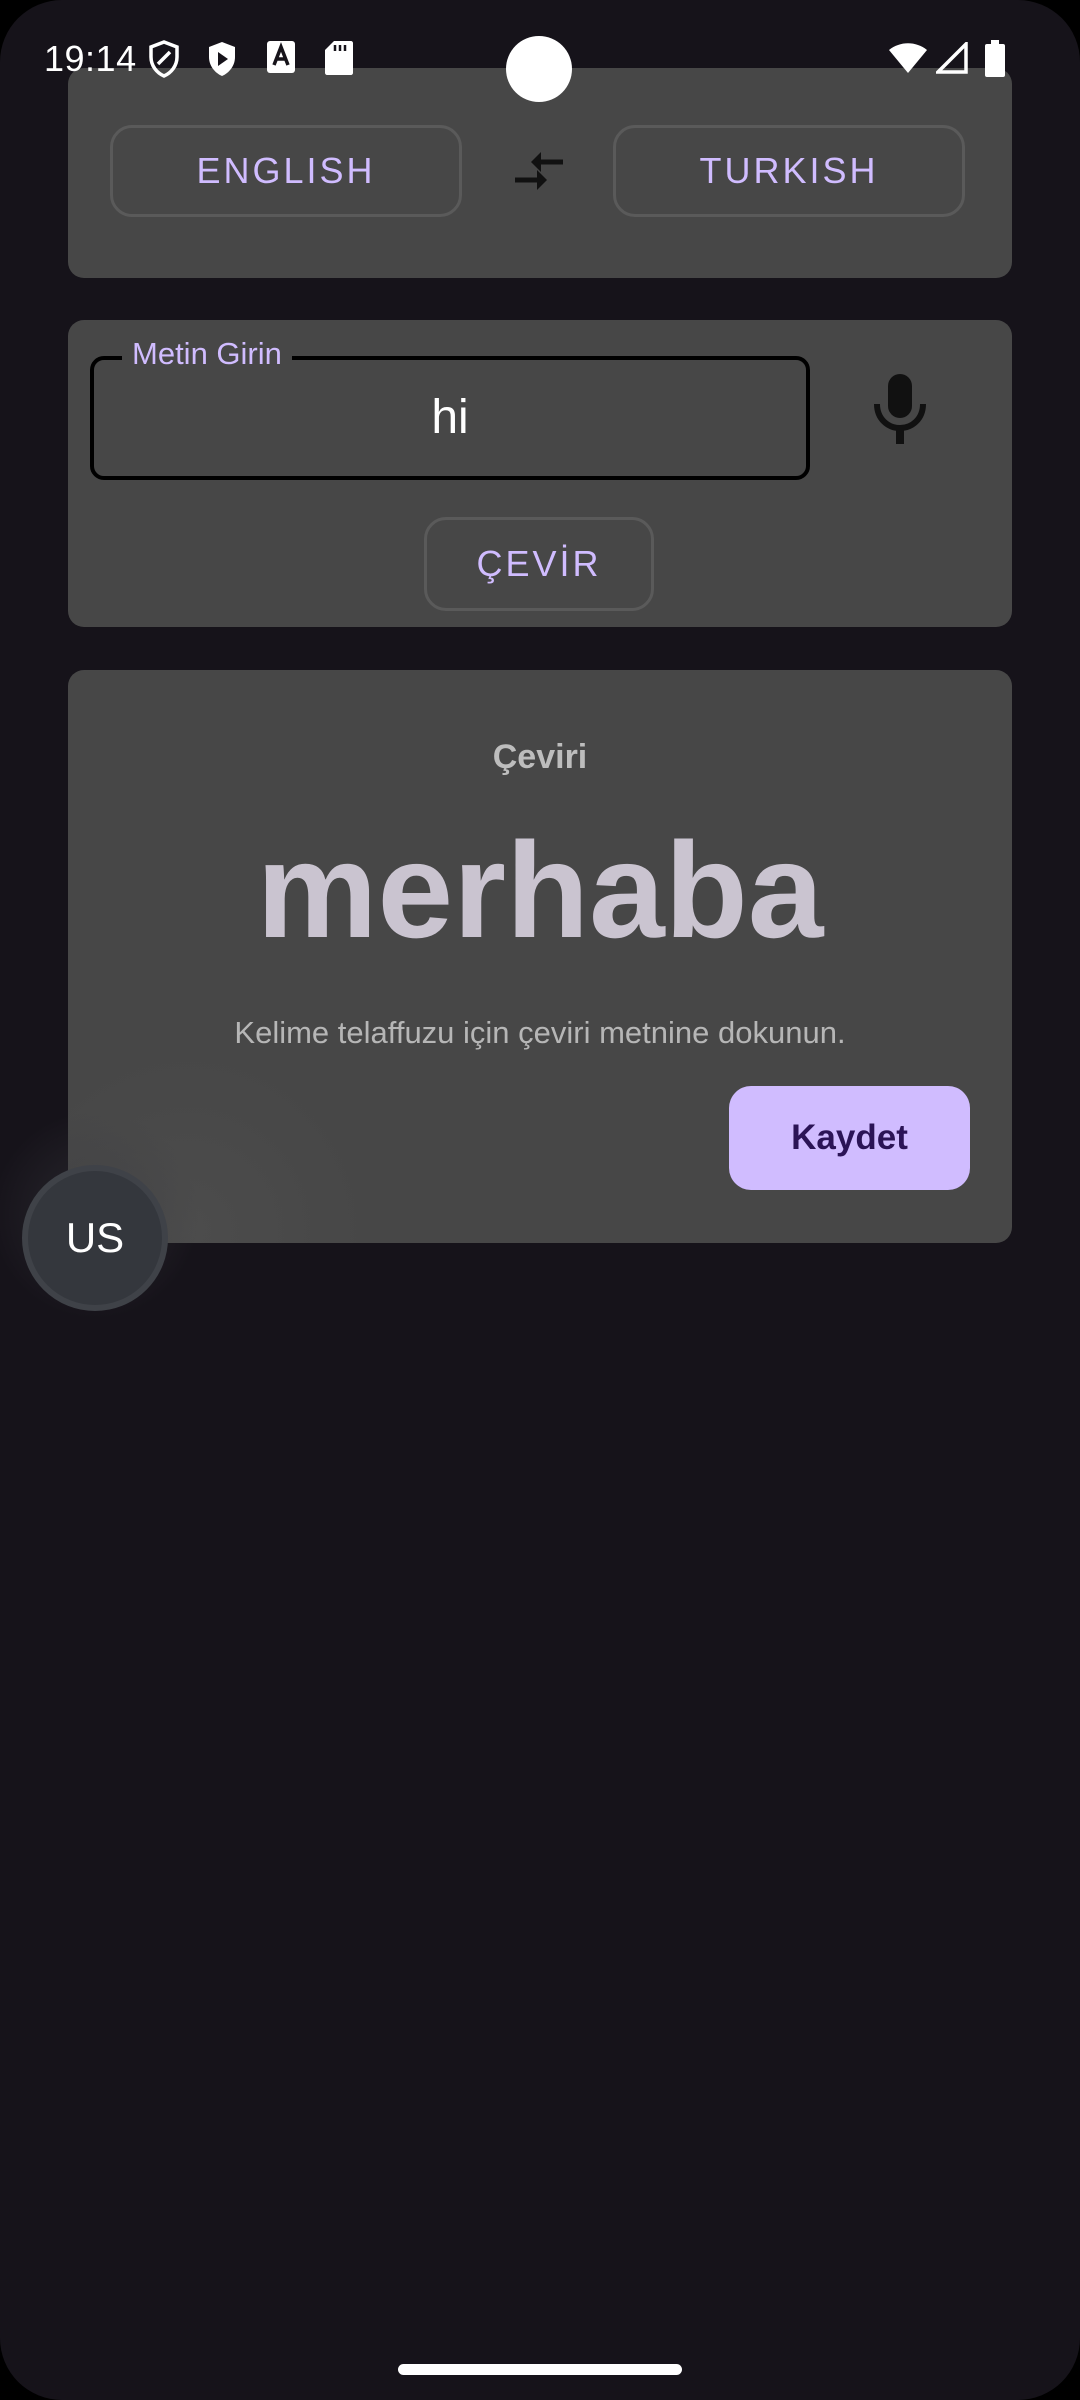  I want to click on signal-icon, so click(952, 58).